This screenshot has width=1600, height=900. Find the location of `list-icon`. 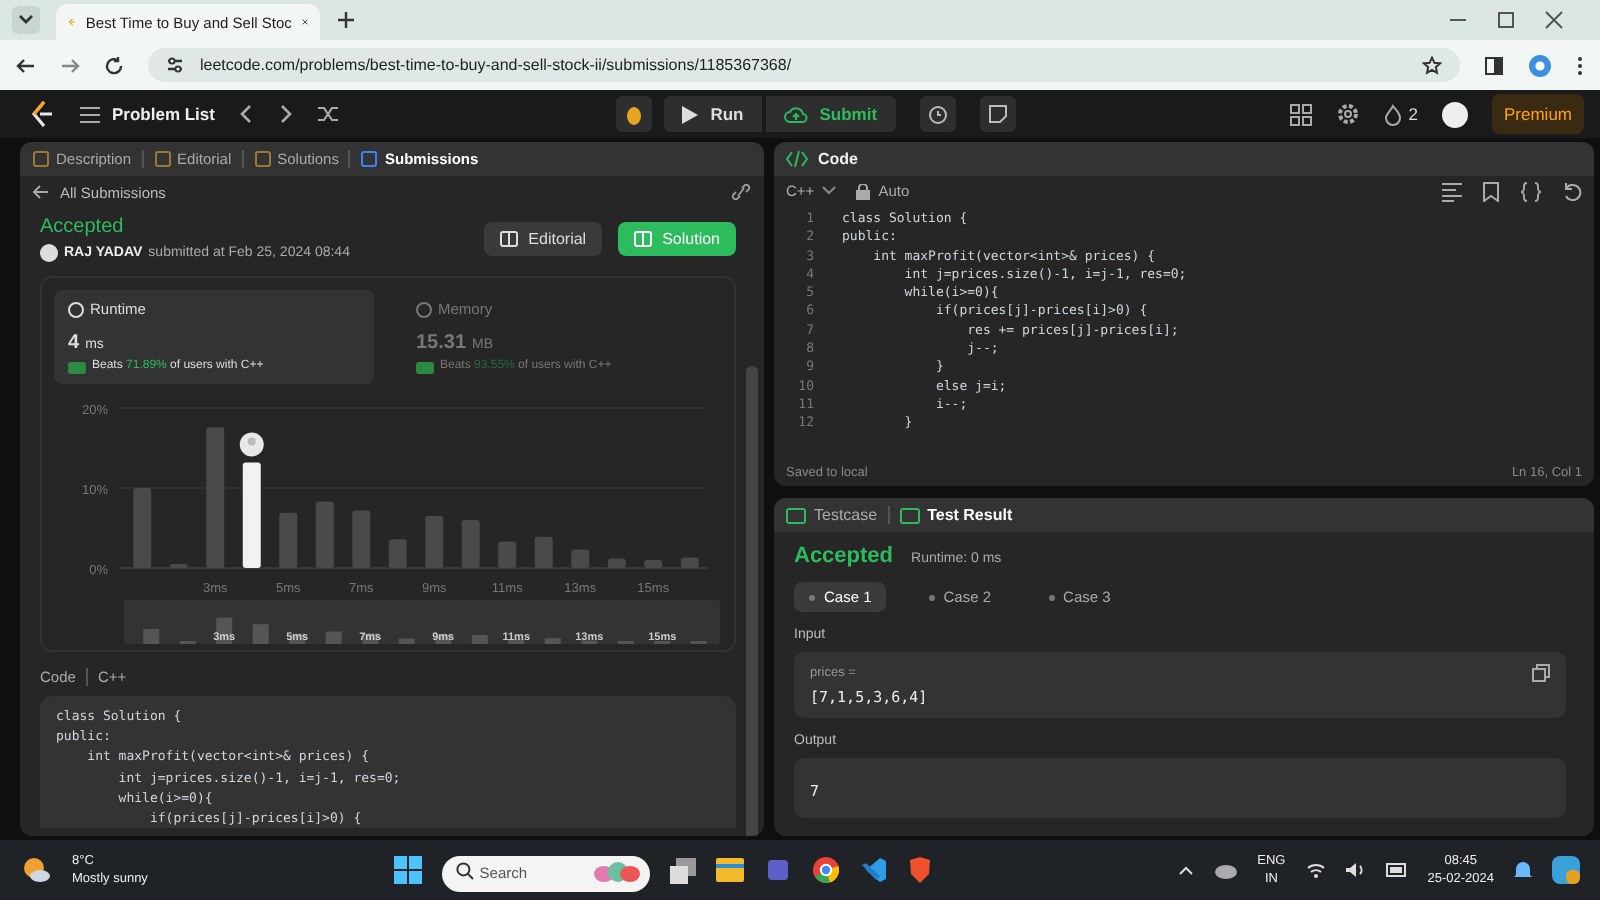

list-icon is located at coordinates (90, 114).